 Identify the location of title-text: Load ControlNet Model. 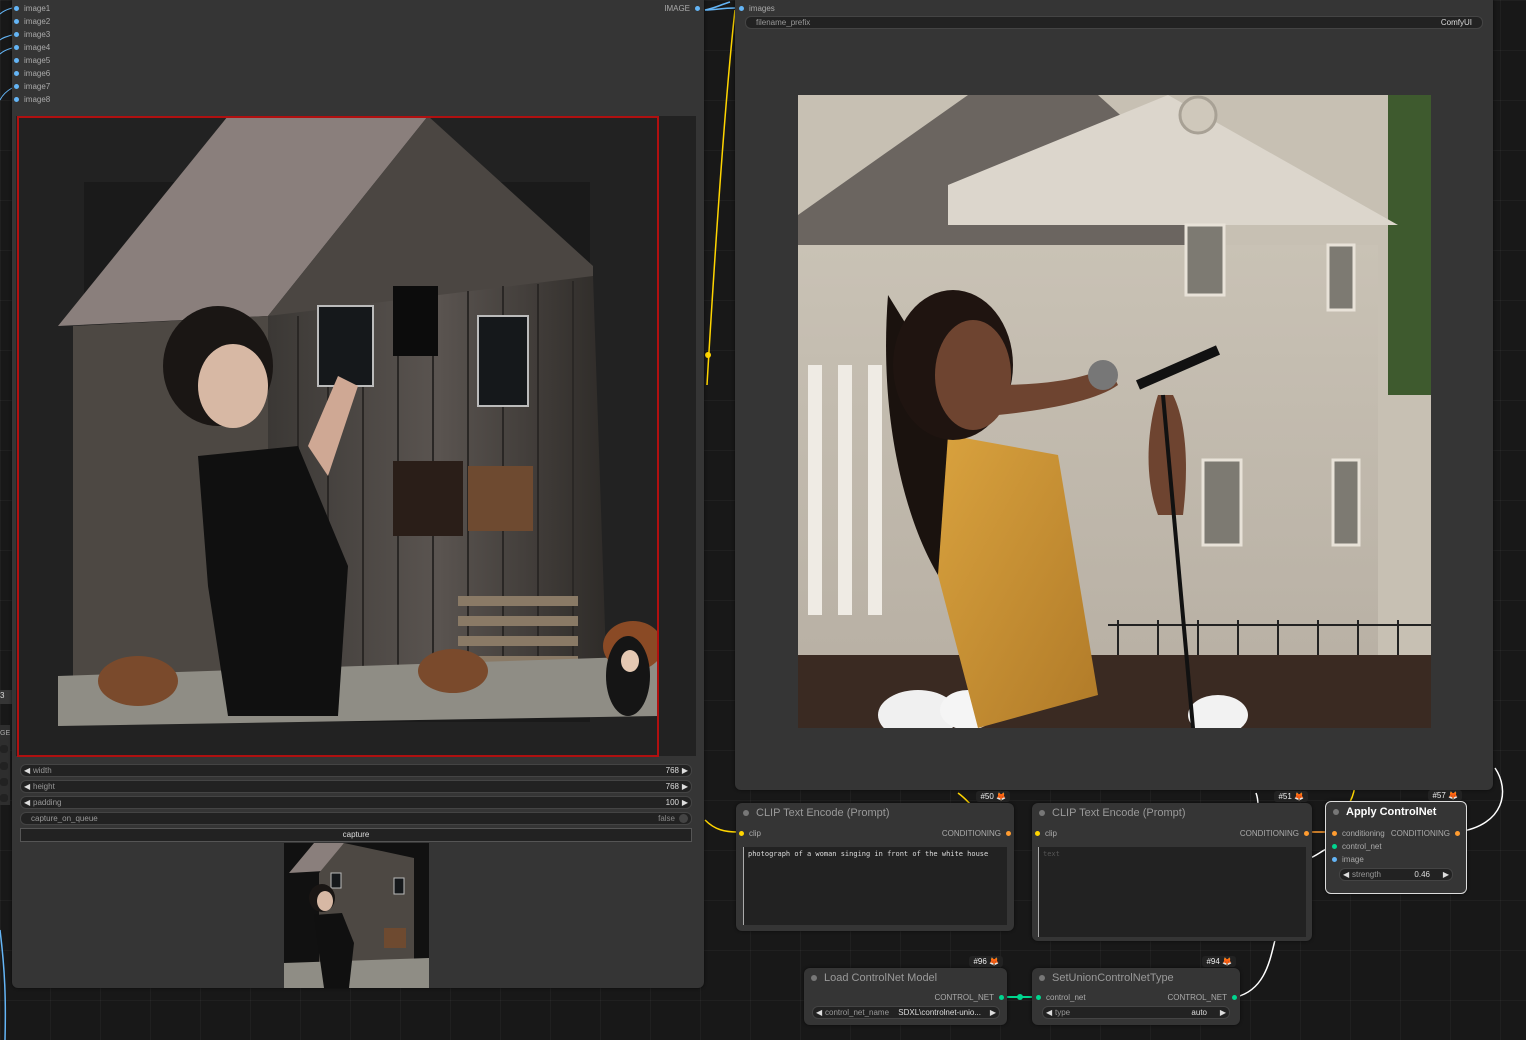
(881, 978).